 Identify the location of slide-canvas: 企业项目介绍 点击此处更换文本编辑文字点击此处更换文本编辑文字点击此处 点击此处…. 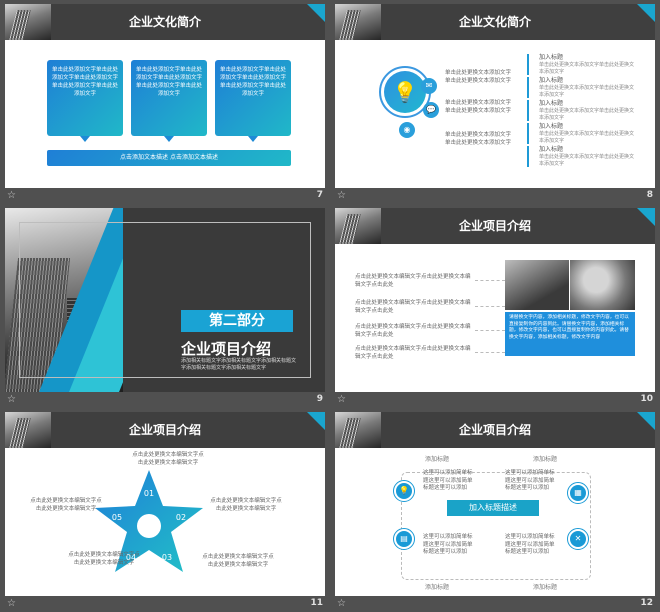
(495, 300).